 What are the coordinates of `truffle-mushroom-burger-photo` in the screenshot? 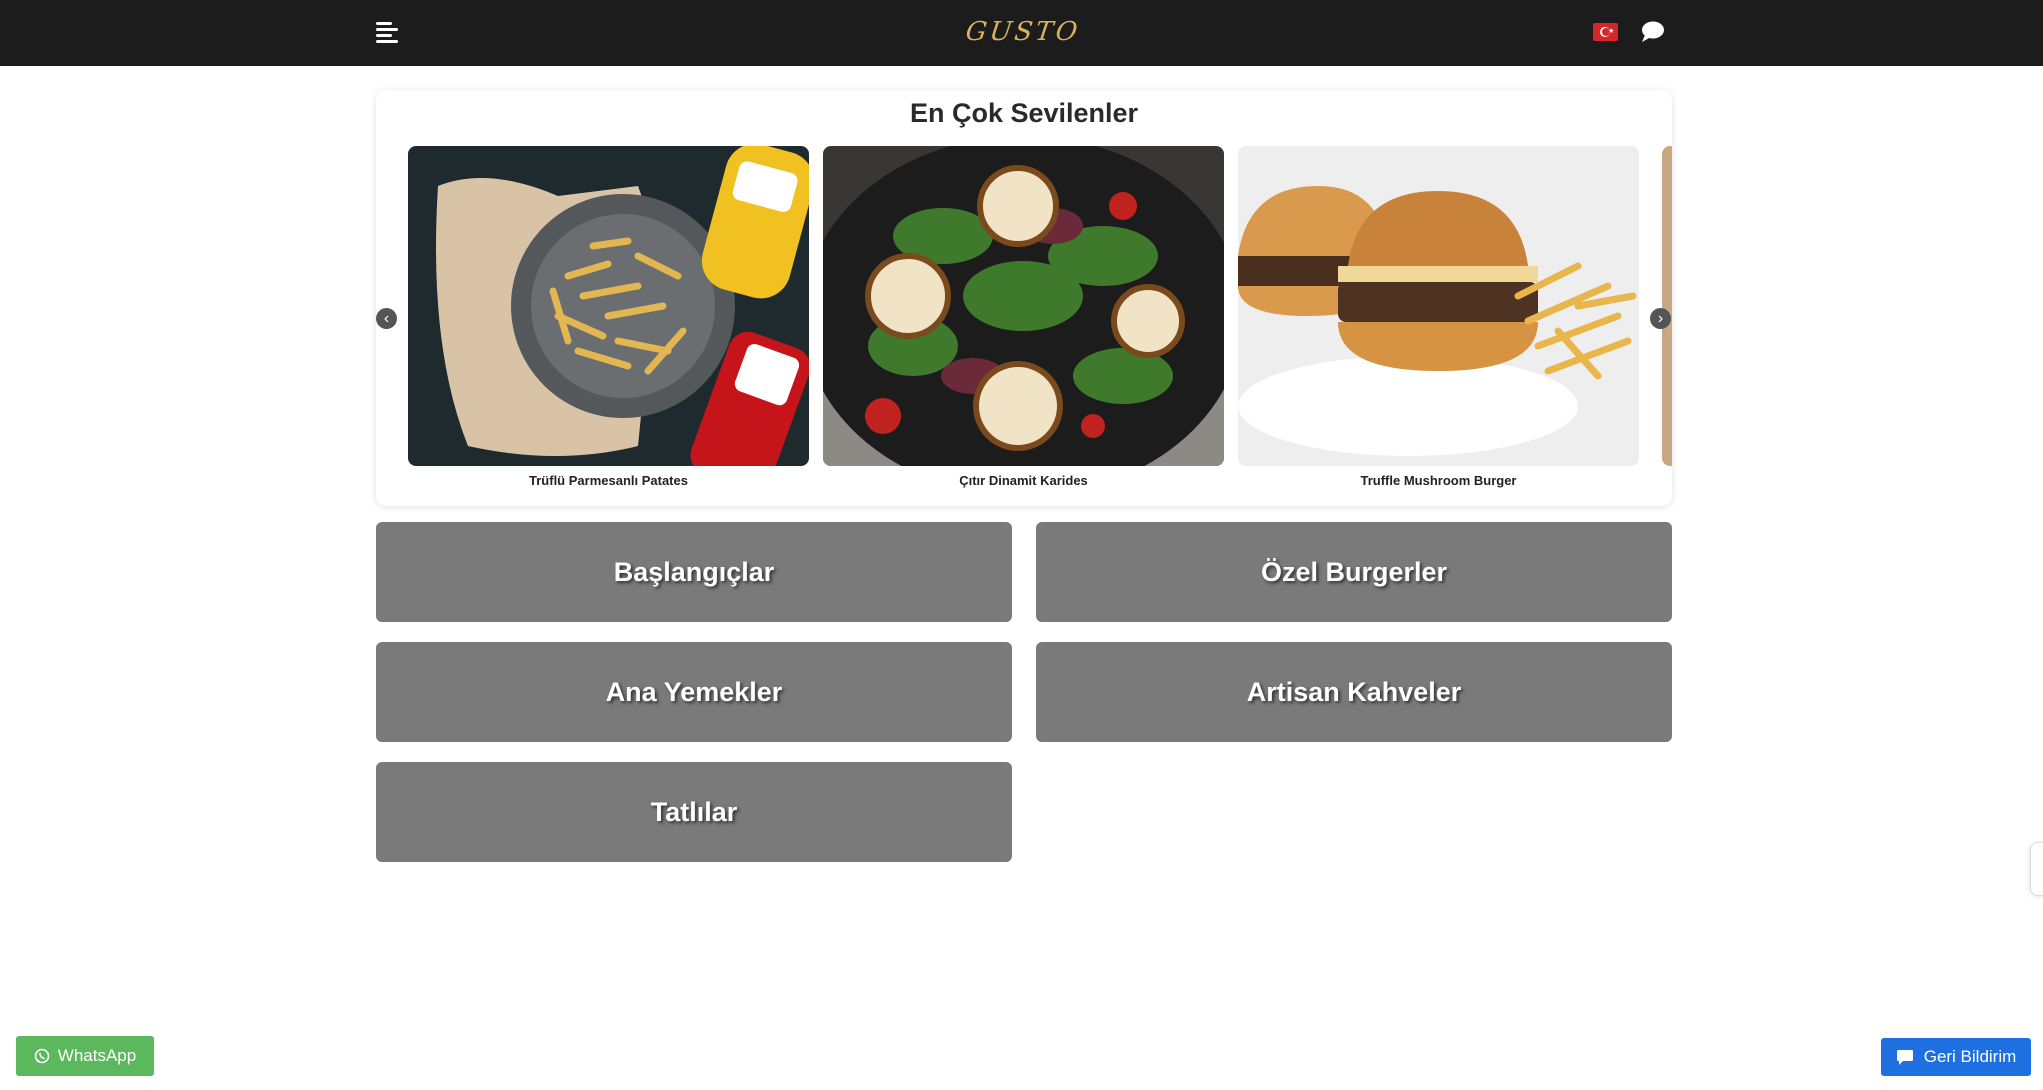 It's located at (1438, 306).